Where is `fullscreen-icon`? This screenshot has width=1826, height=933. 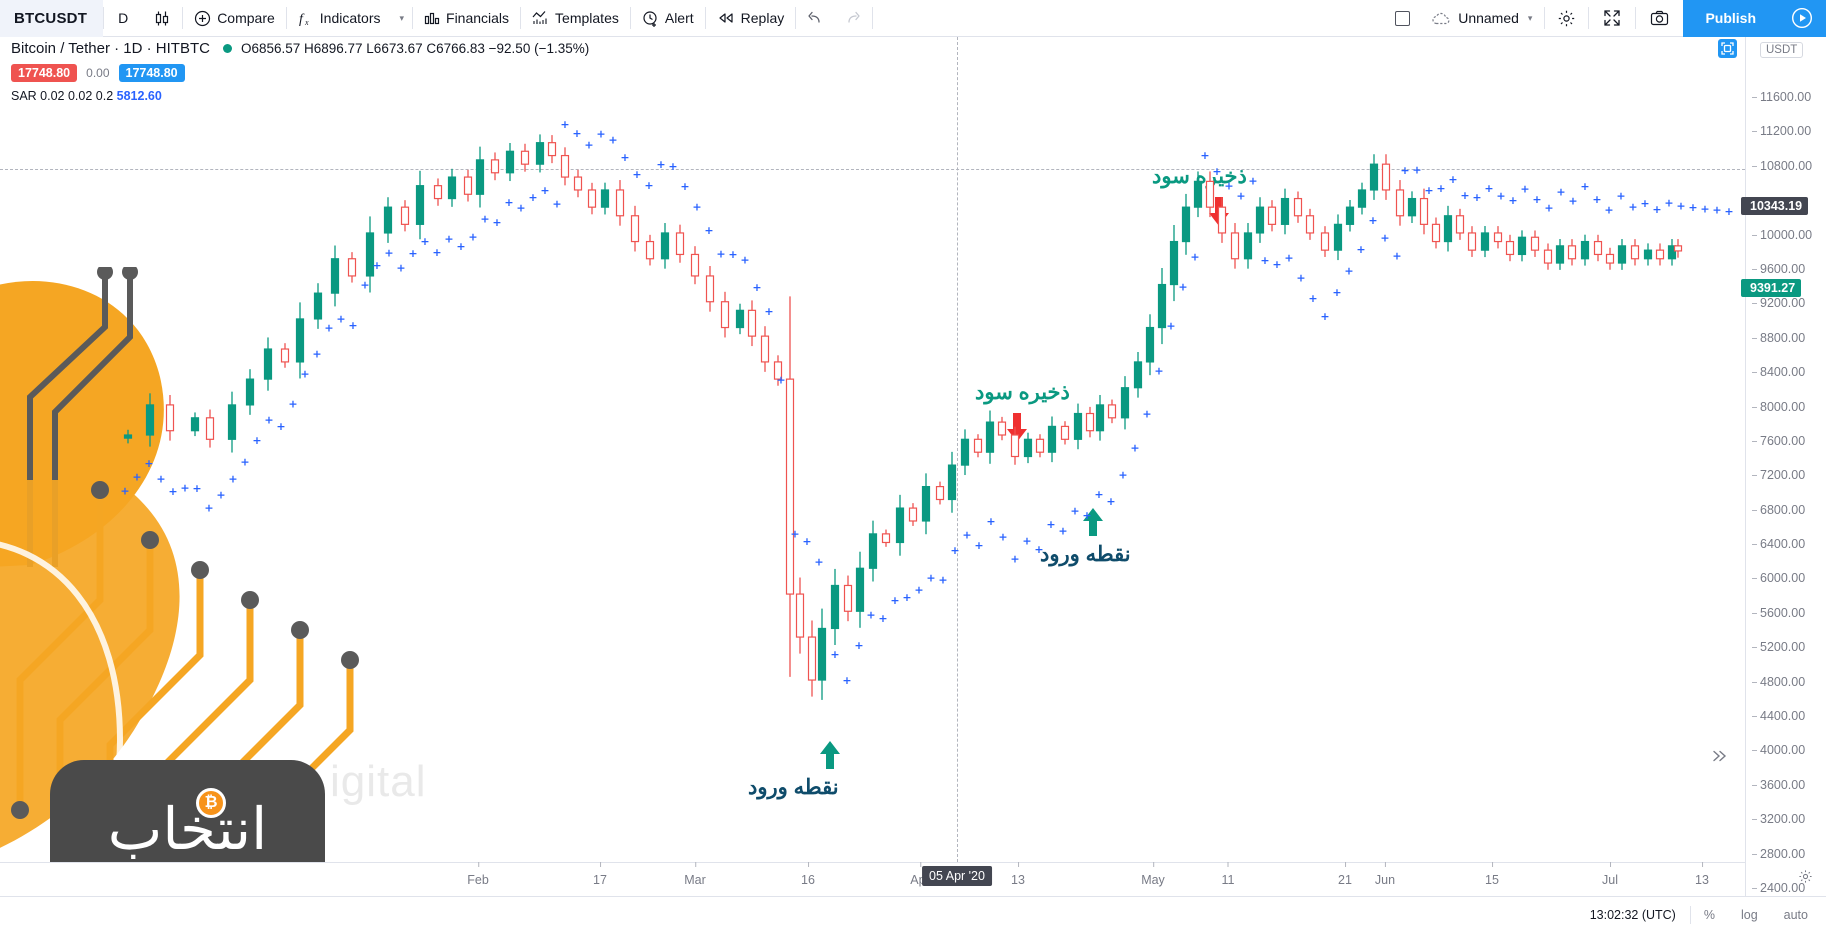
fullscreen-icon is located at coordinates (1612, 18).